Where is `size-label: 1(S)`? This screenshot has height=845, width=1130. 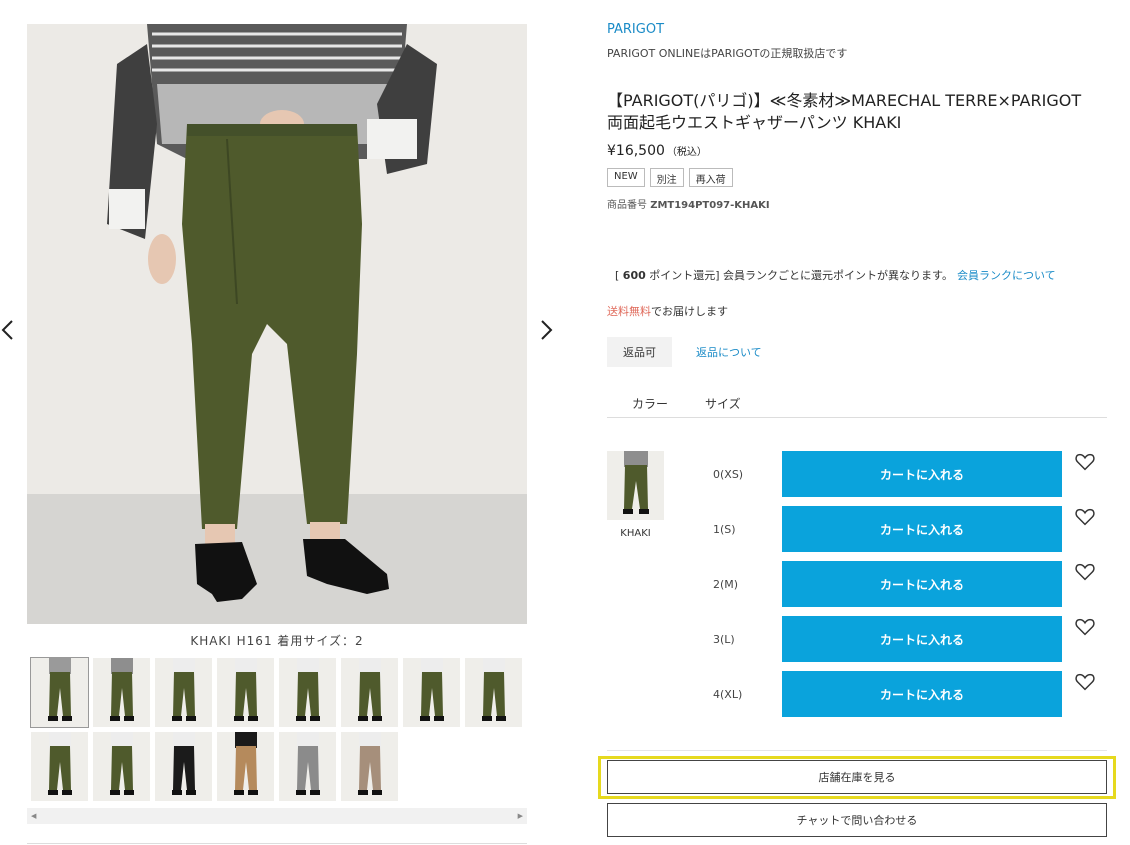 size-label: 1(S) is located at coordinates (724, 529).